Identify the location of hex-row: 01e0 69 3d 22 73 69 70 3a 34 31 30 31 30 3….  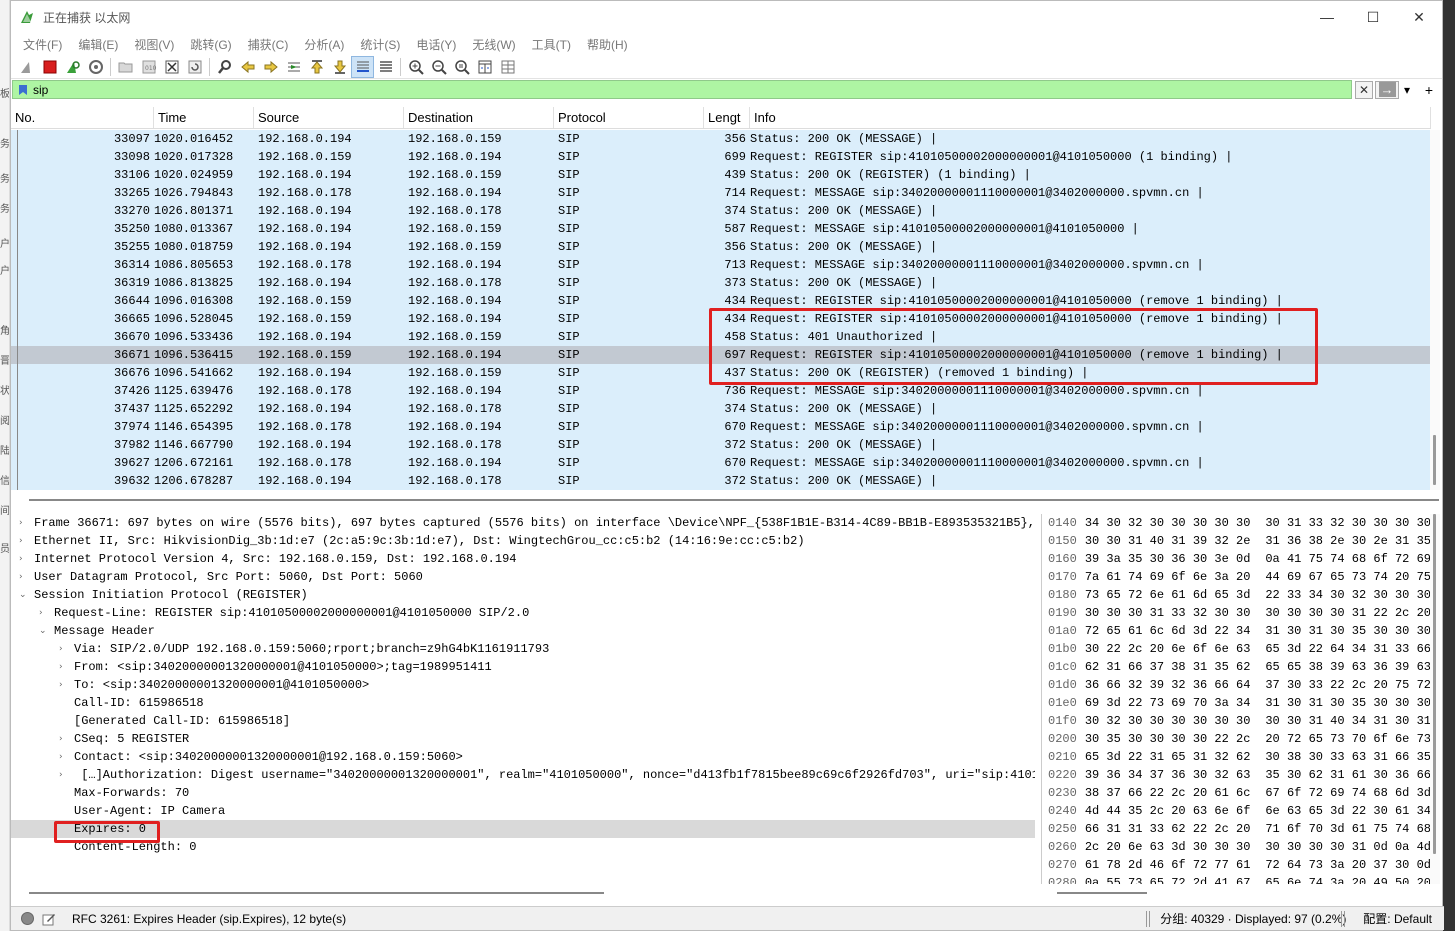
(1236, 703).